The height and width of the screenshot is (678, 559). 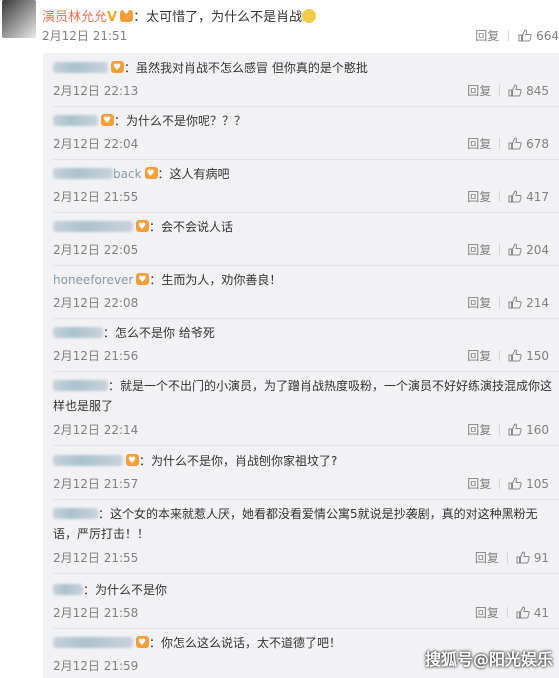 I want to click on username: 演员林允允, so click(x=74, y=17).